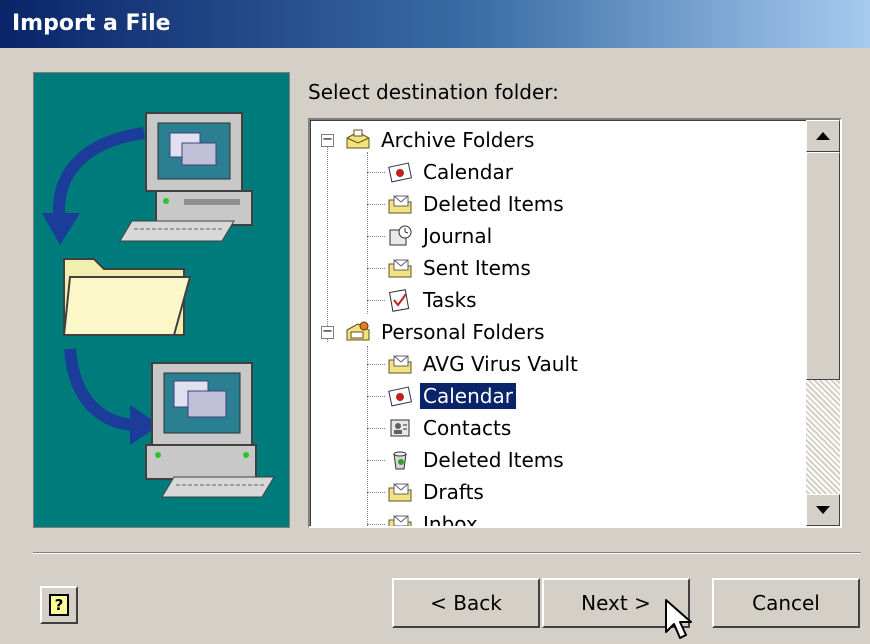 This screenshot has width=870, height=644. Describe the element at coordinates (786, 603) in the screenshot. I see `cancel-button: Cancel` at that location.